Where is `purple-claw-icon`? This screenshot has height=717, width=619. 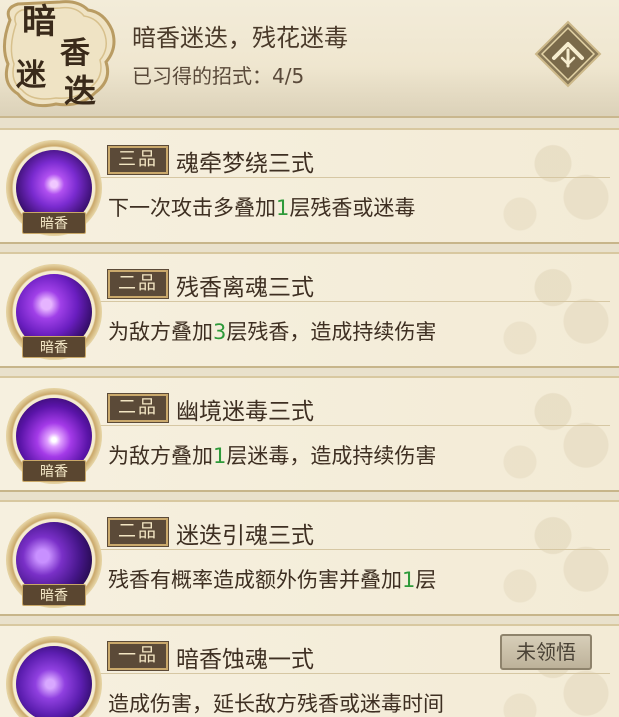
purple-claw-icon is located at coordinates (54, 681).